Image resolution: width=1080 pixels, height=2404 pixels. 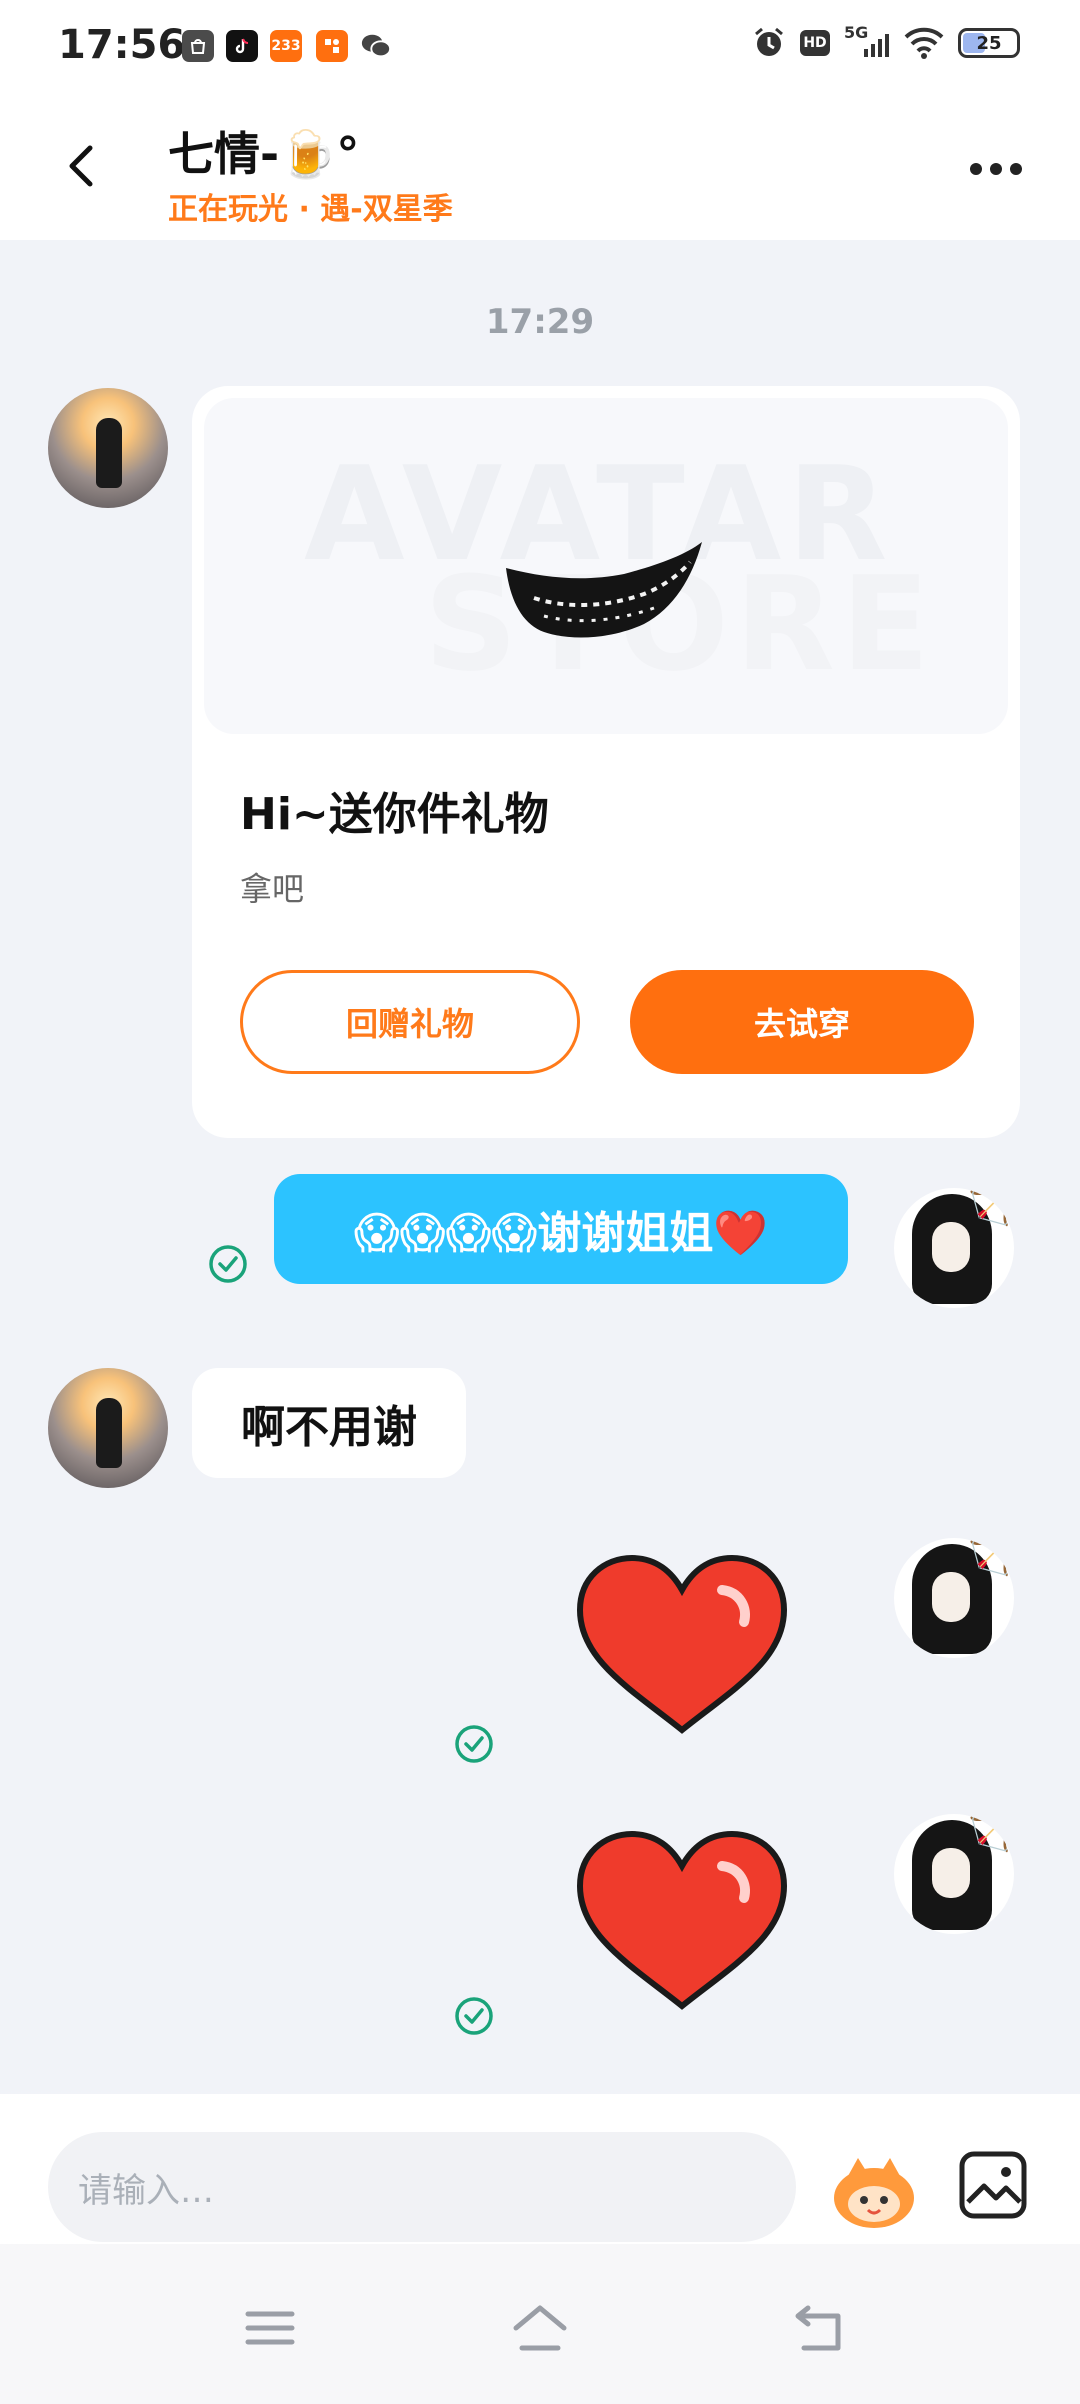 What do you see at coordinates (332, 46) in the screenshot?
I see `app-icon` at bounding box center [332, 46].